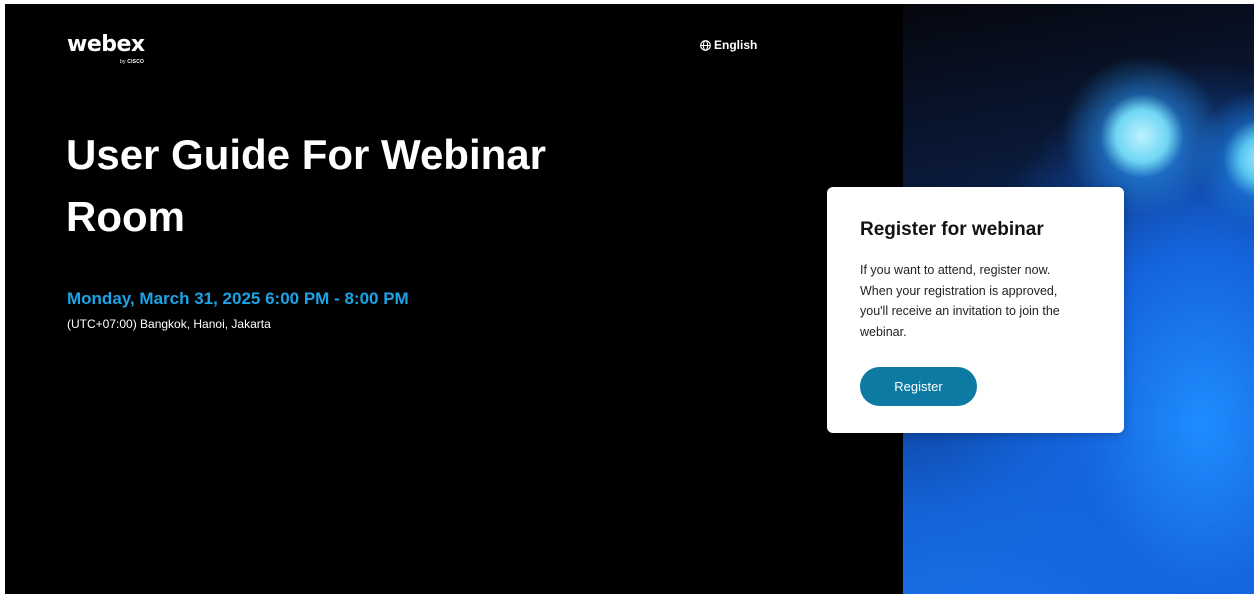  I want to click on webex-logo: webex by CISCO, so click(106, 48).